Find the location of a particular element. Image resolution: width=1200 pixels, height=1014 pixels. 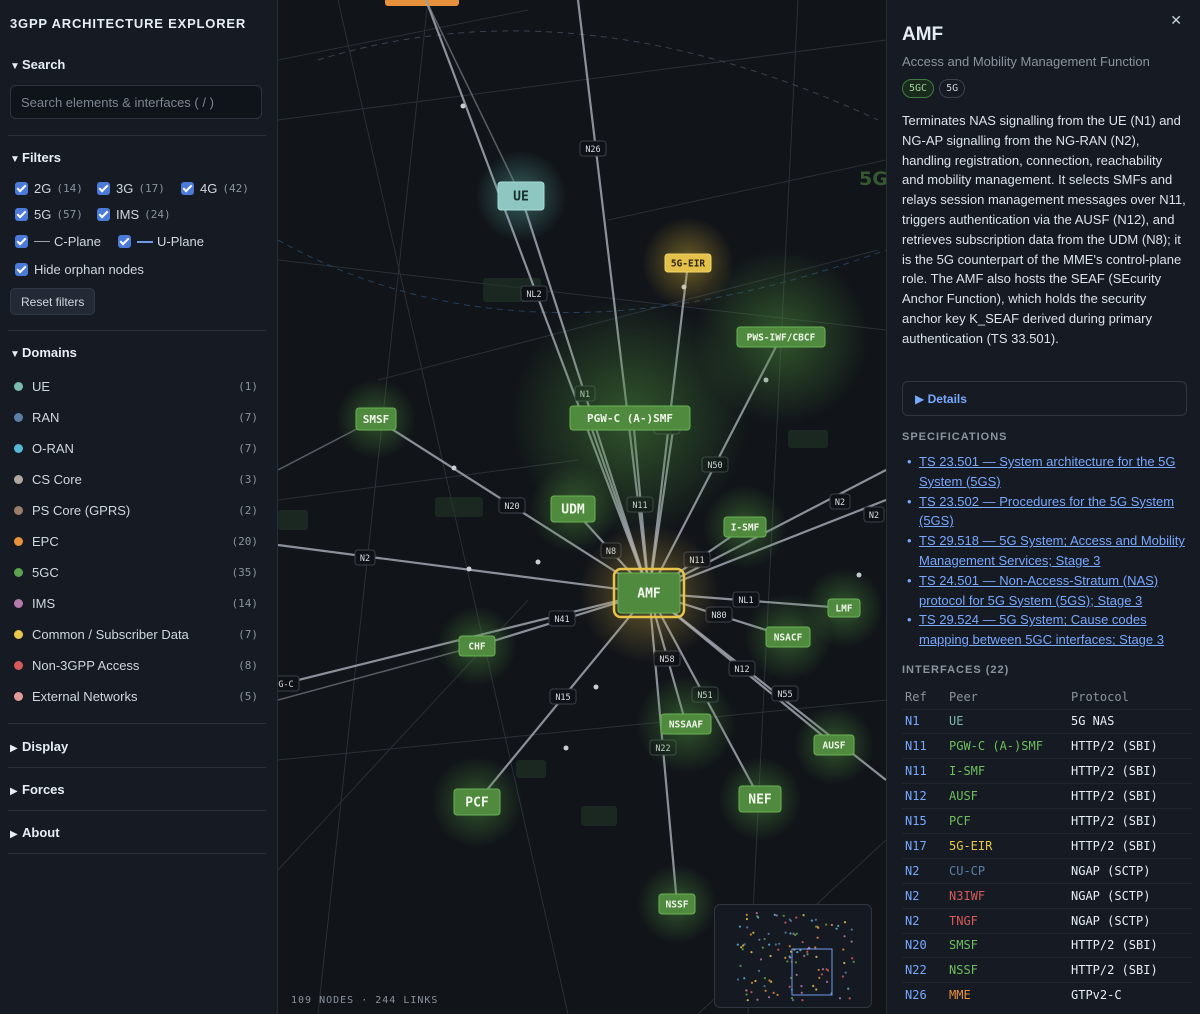

graph-node-nssaaf: NSSAAF is located at coordinates (686, 724).